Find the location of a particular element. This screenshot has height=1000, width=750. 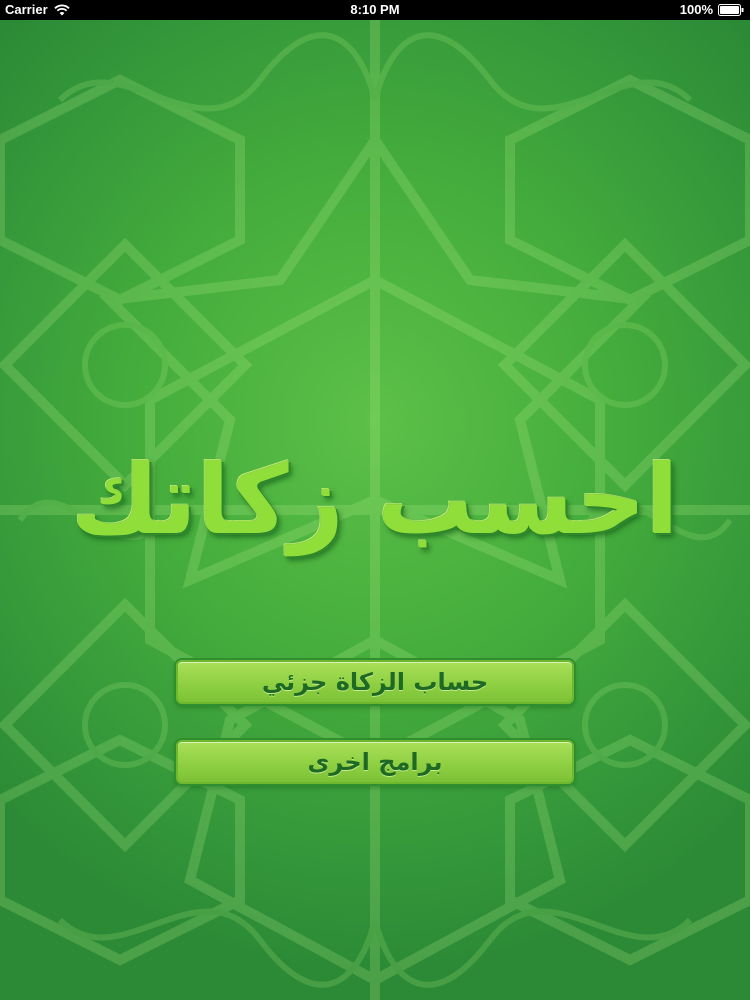

partial-zakat-button: حساب الزكاة جزئي is located at coordinates (375, 682).